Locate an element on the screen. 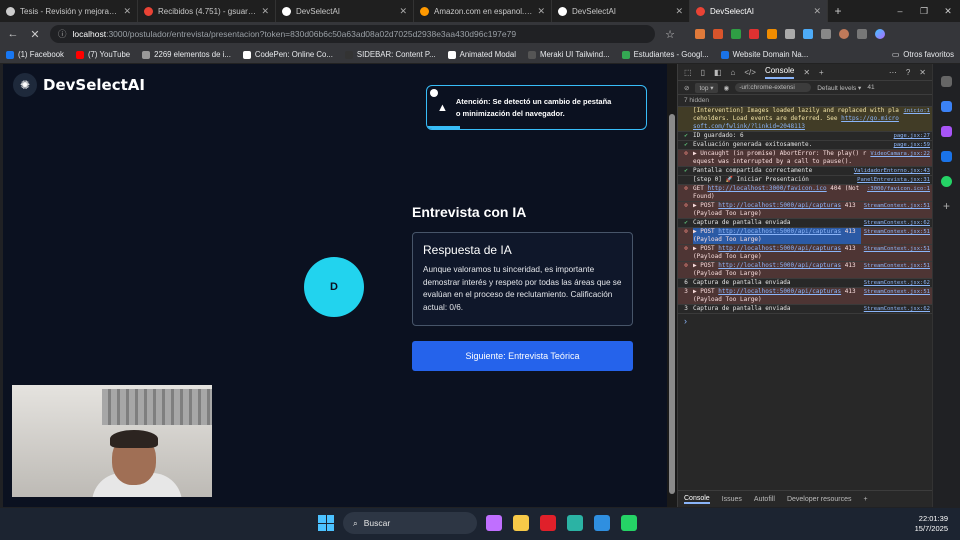  bookmark-star-icon: ☆ is located at coordinates (670, 34).